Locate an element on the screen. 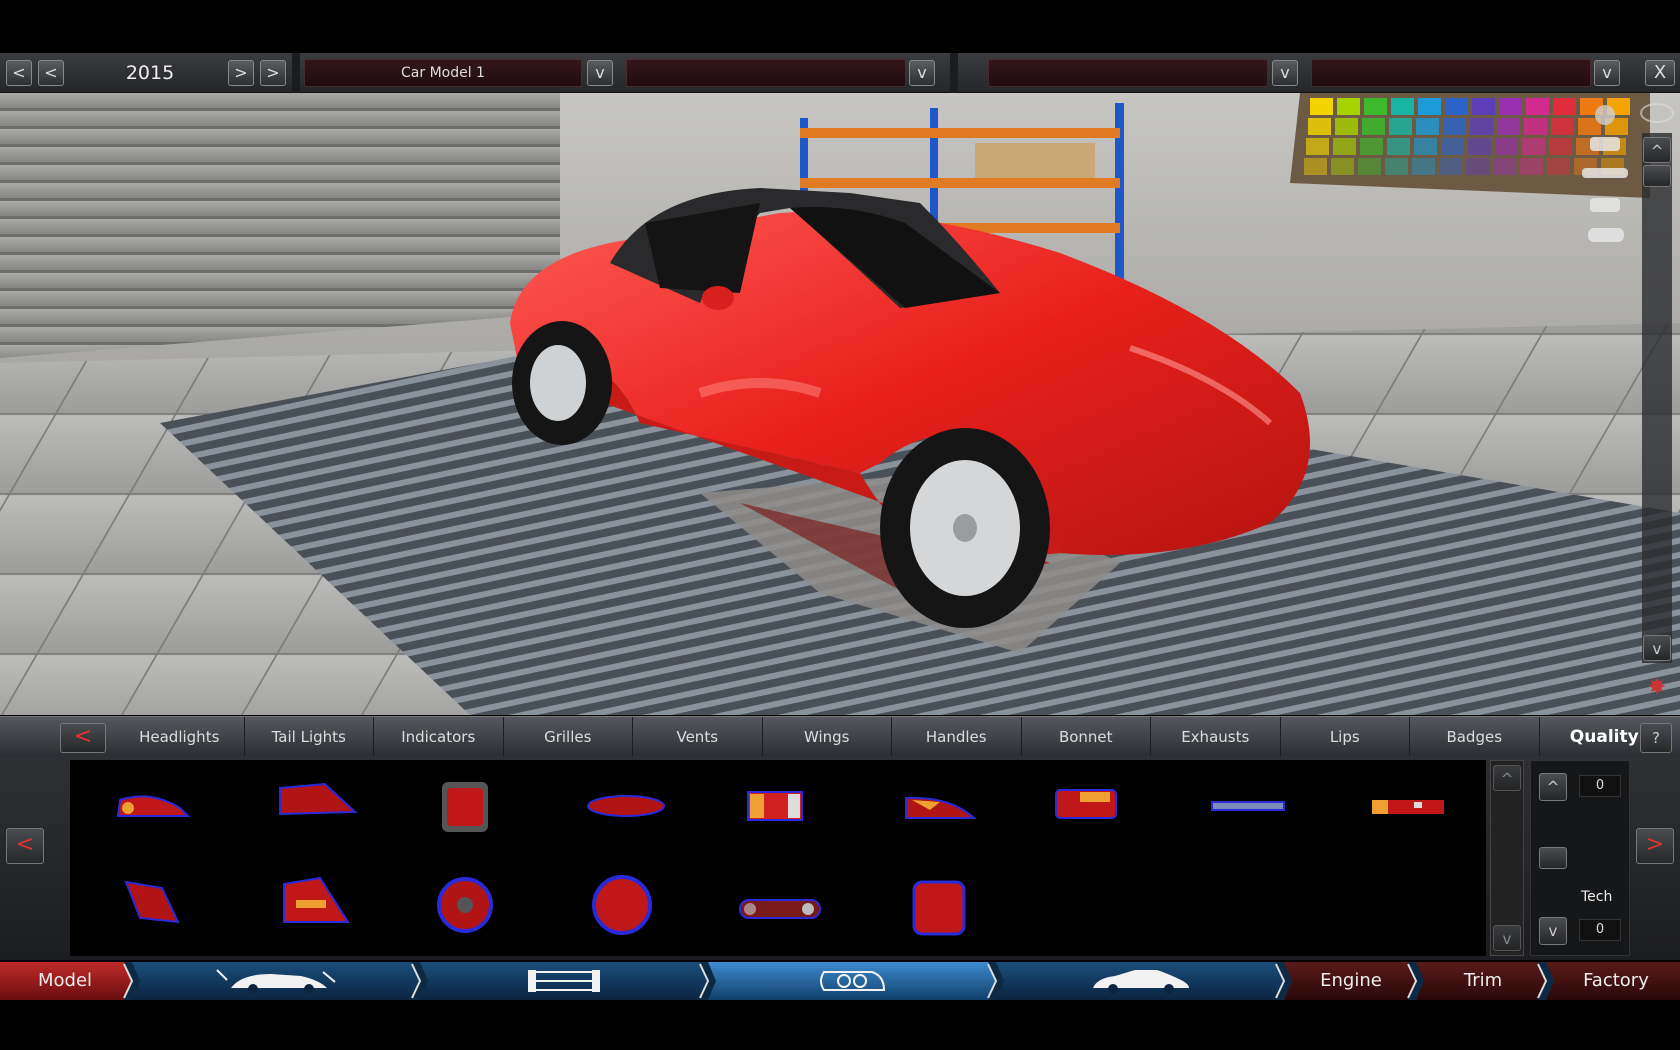  nav-engine: Engine is located at coordinates (1351, 981).